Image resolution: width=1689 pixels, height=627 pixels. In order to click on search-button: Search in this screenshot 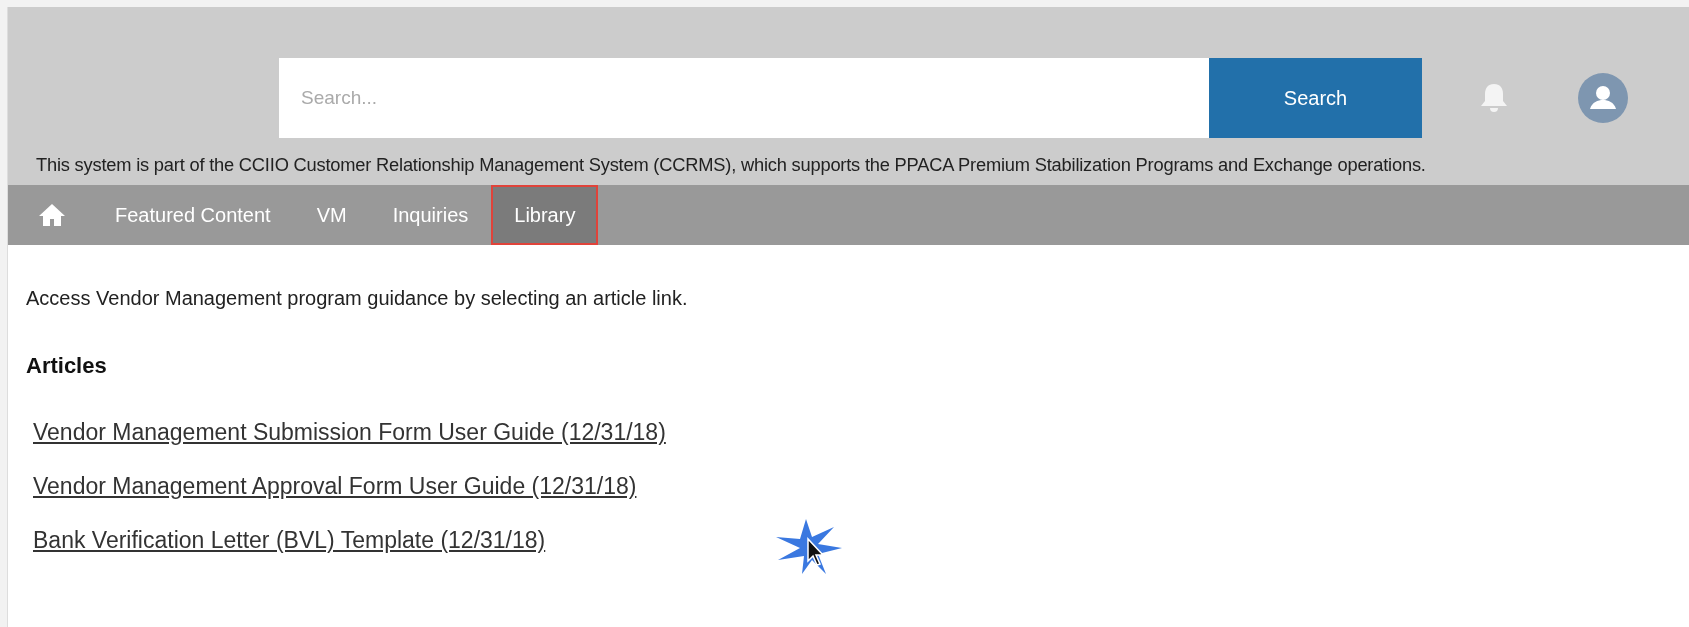, I will do `click(1315, 98)`.